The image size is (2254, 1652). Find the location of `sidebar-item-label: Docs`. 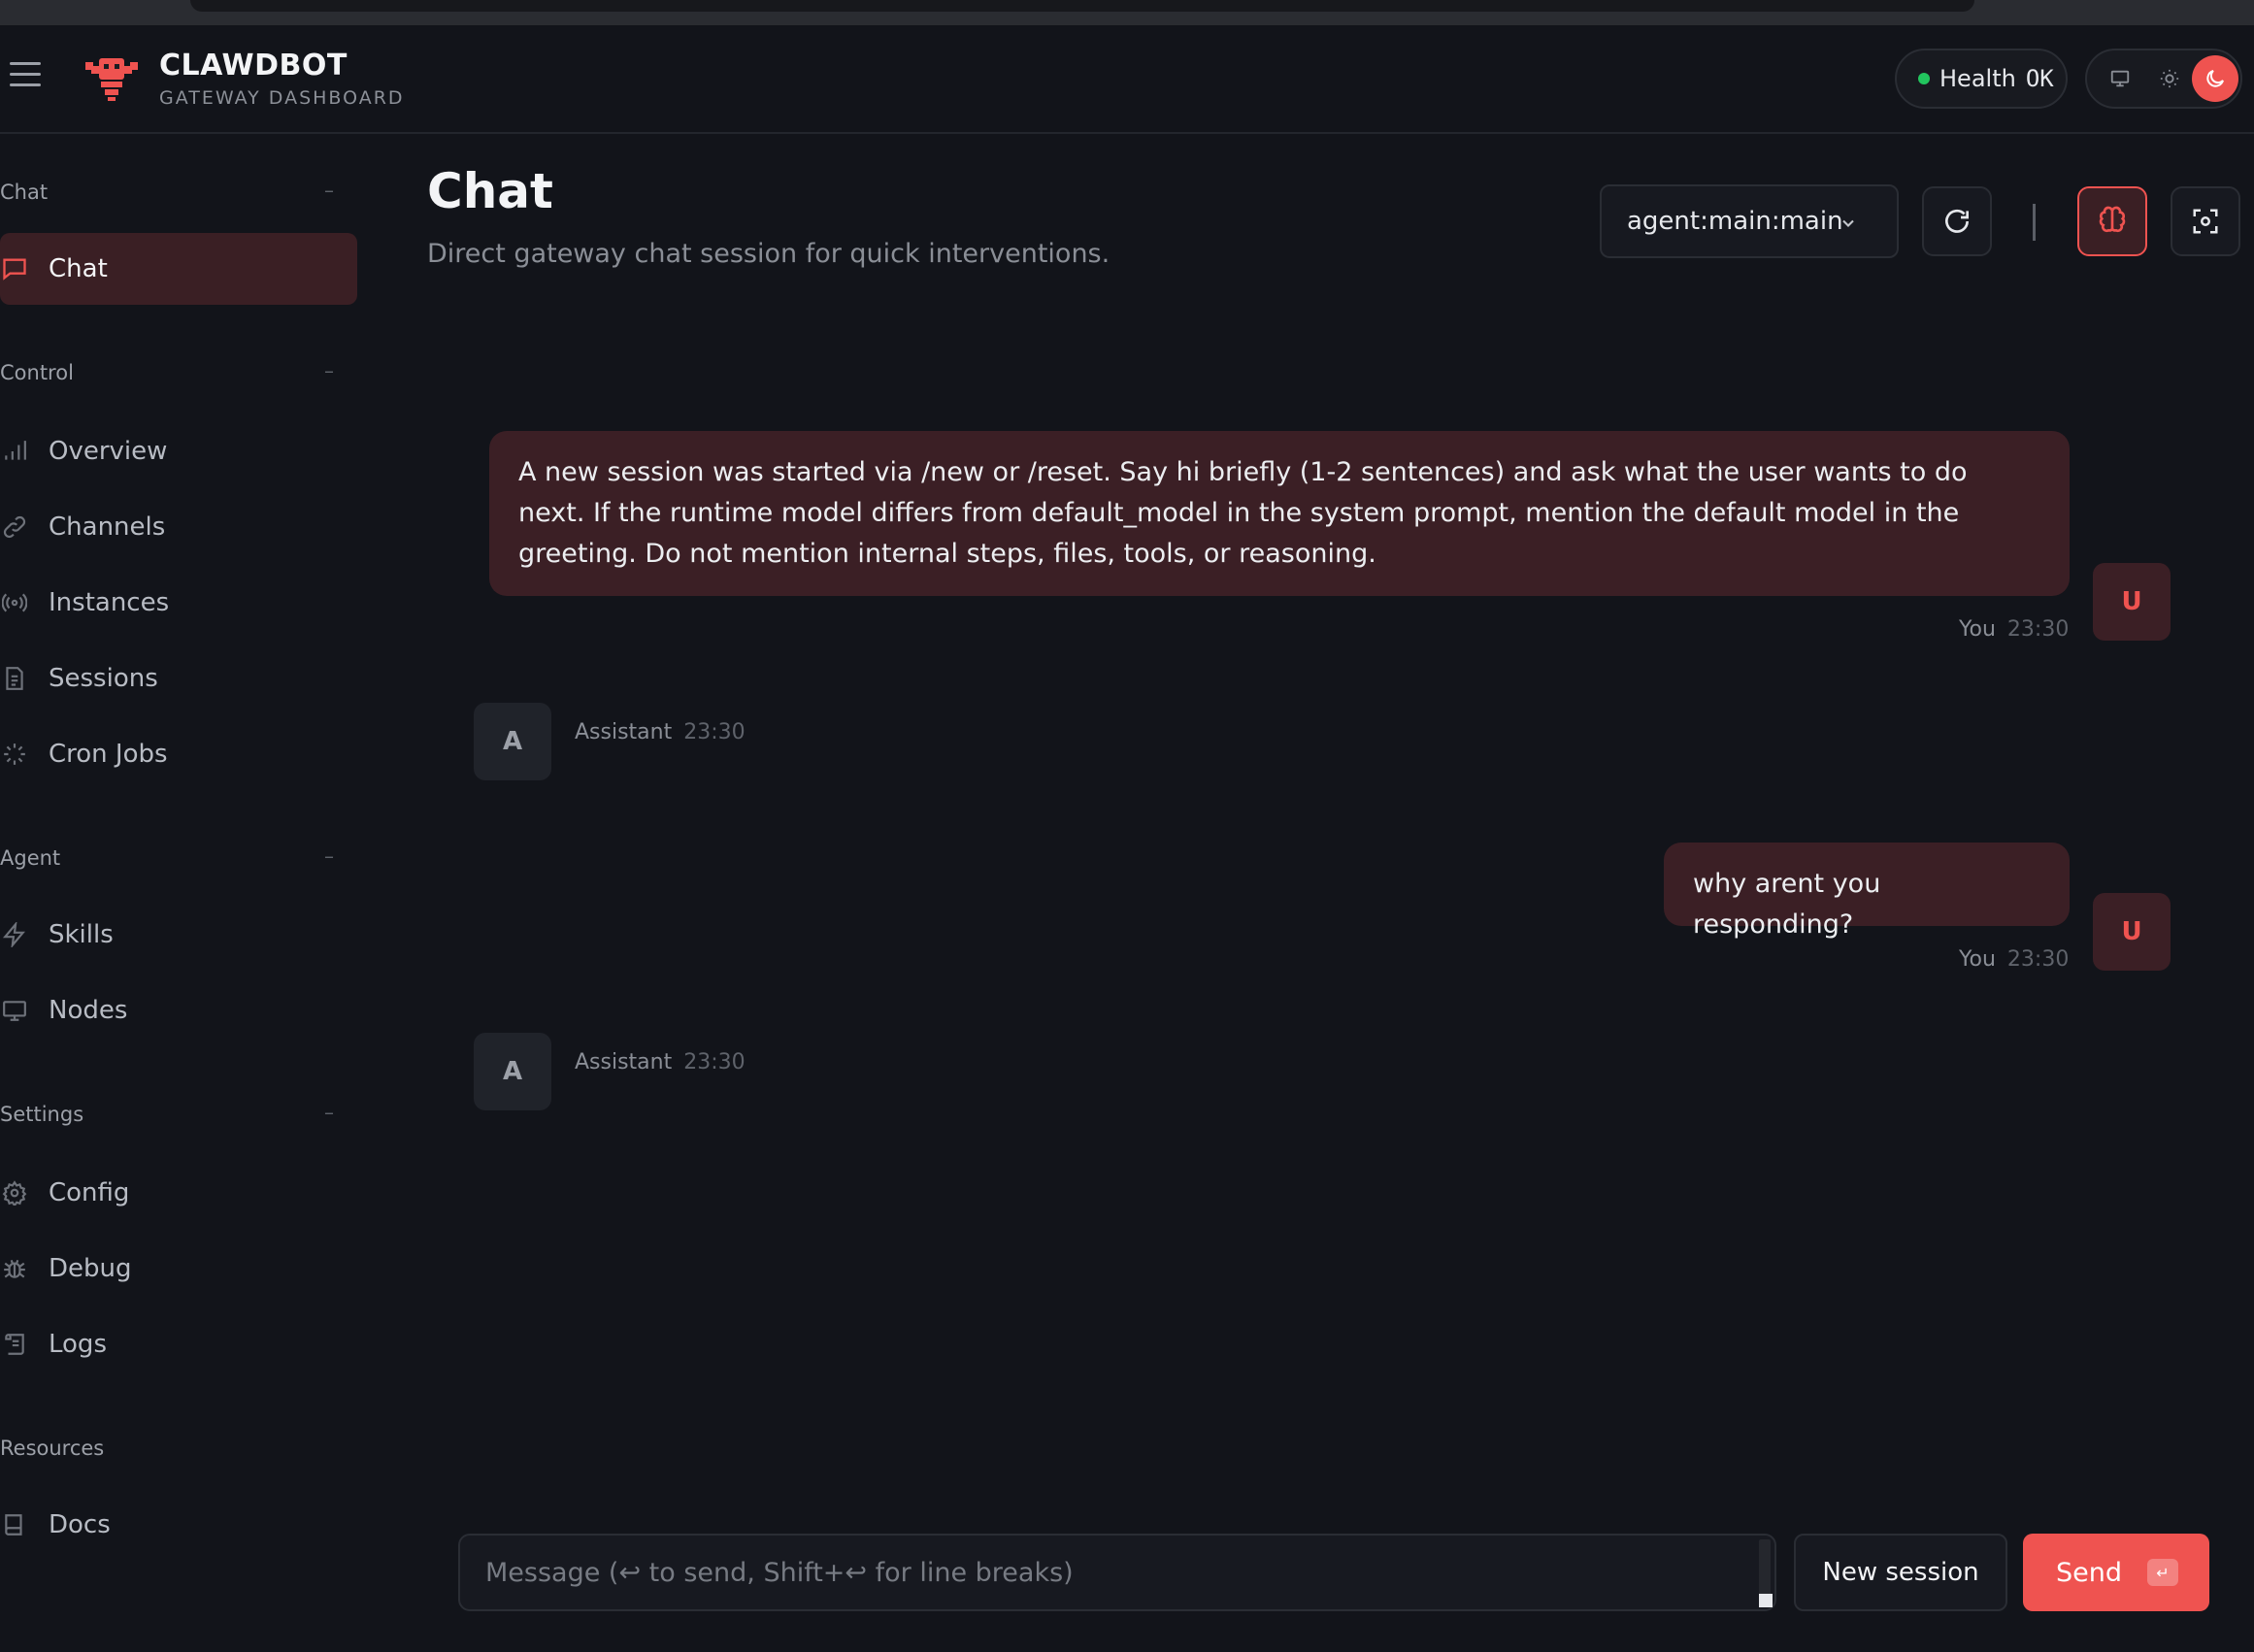

sidebar-item-label: Docs is located at coordinates (80, 1524).